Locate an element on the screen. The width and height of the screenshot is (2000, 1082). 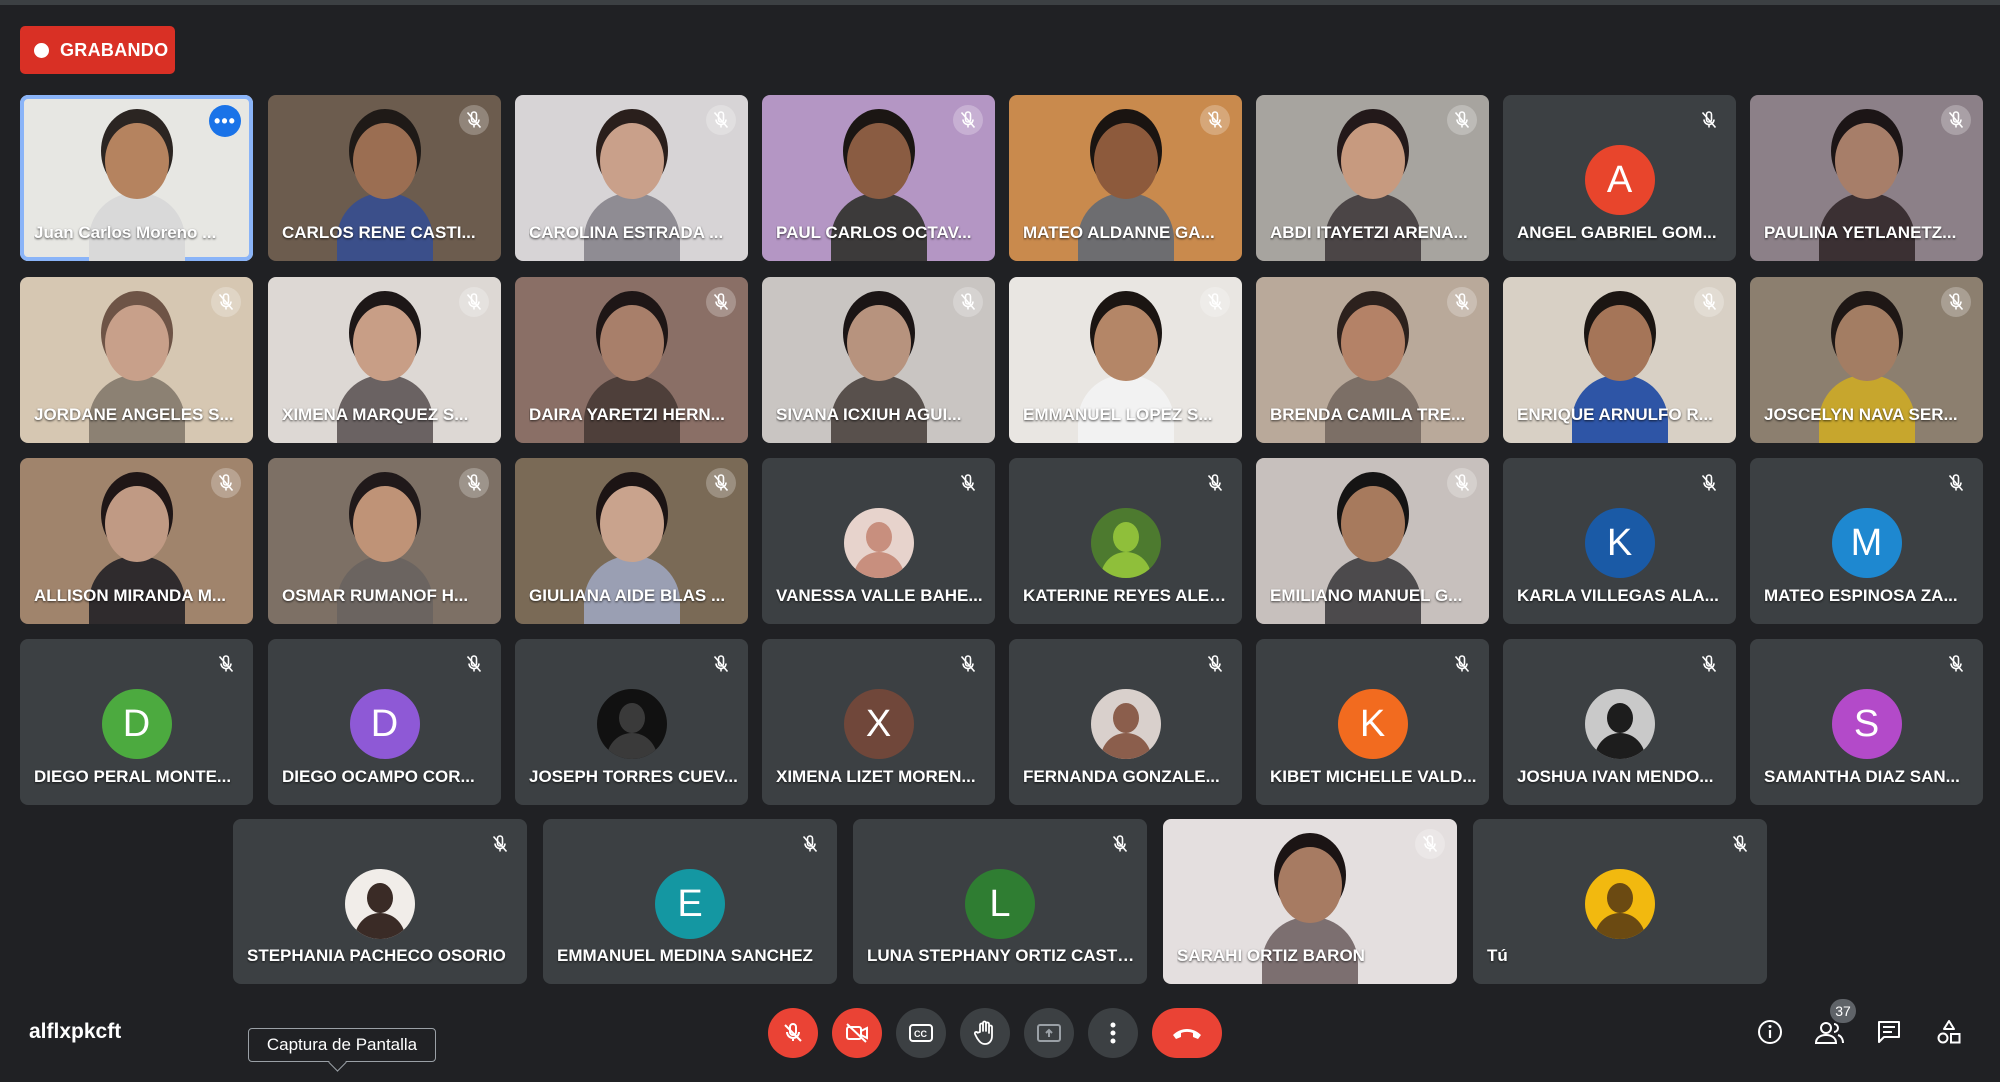
meeting-details-button is located at coordinates (1770, 1032).